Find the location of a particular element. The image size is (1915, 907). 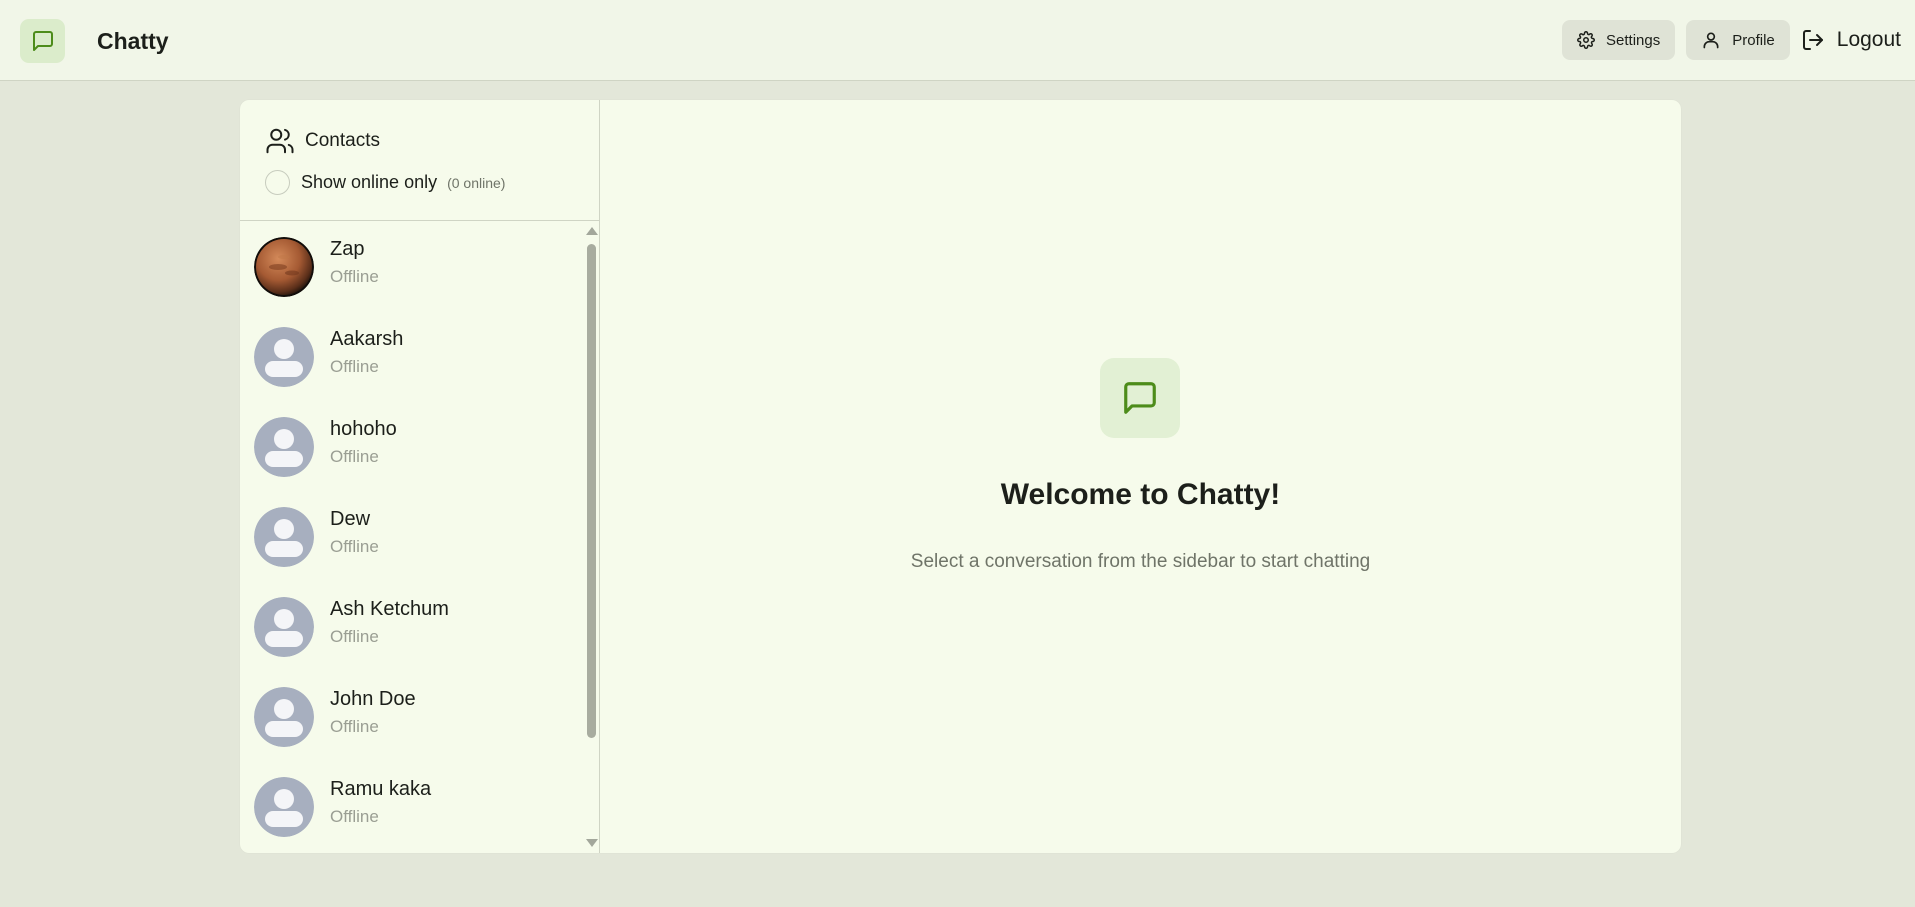

show-online-label: Show online only is located at coordinates (369, 182).